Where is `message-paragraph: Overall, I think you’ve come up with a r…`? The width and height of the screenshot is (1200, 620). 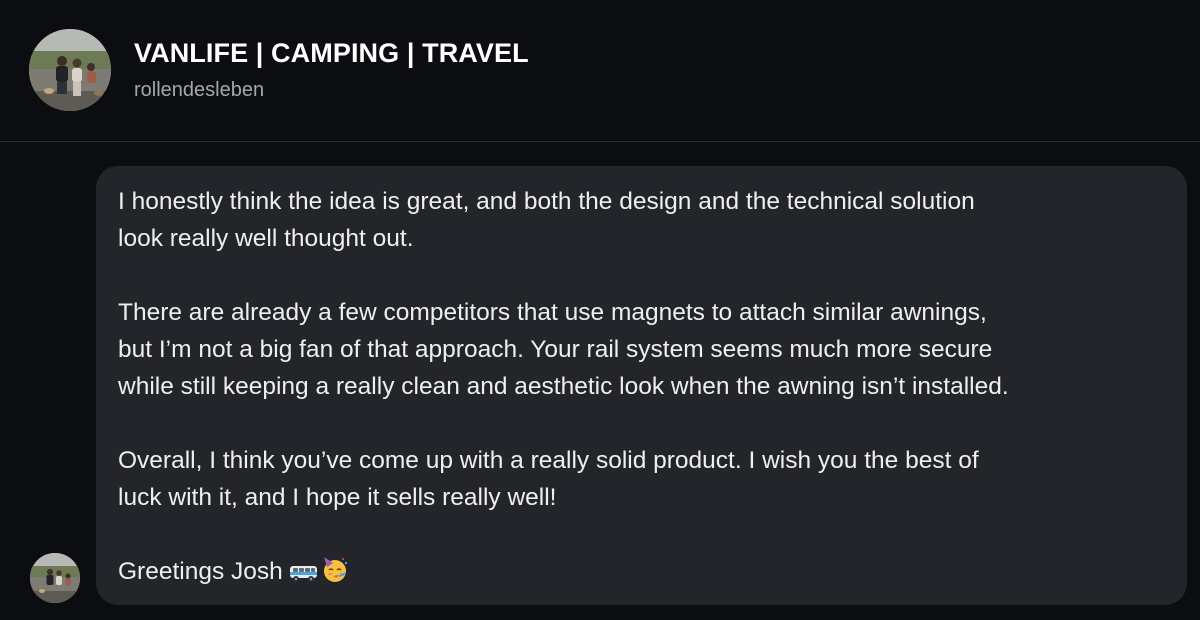
message-paragraph: Overall, I think you’ve come up with a r… is located at coordinates (641, 479).